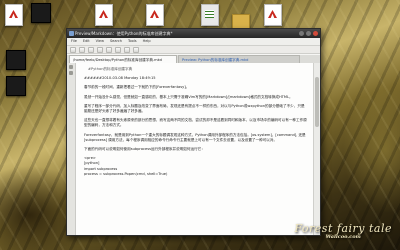 The width and height of the screenshot is (400, 250). What do you see at coordinates (82, 50) in the screenshot?
I see `open-file-icon` at bounding box center [82, 50].